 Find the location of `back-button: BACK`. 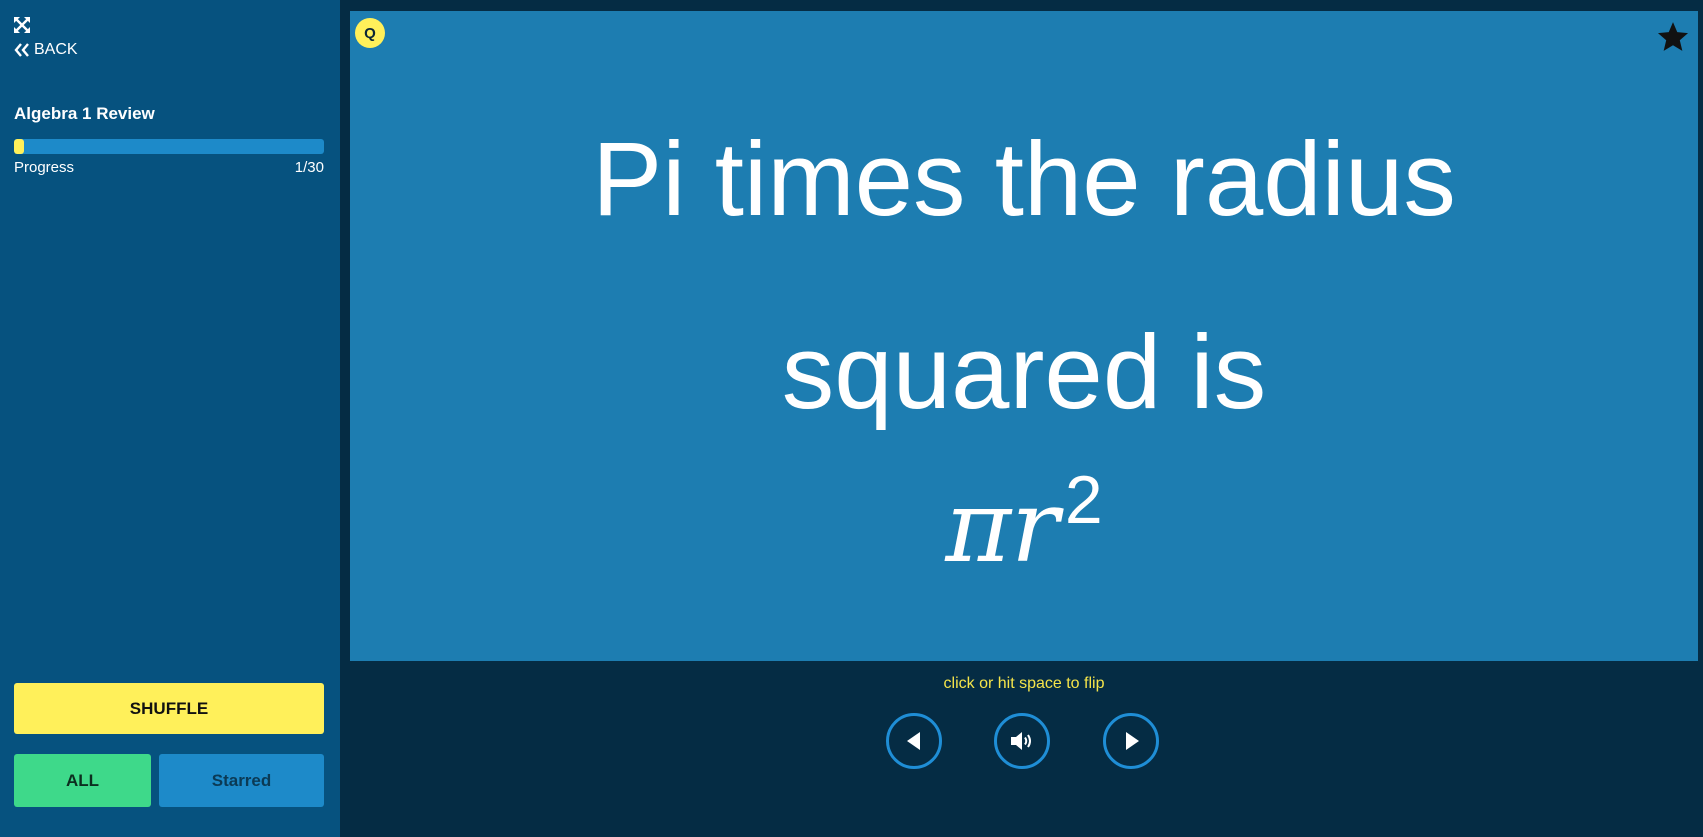

back-button: BACK is located at coordinates (46, 50).